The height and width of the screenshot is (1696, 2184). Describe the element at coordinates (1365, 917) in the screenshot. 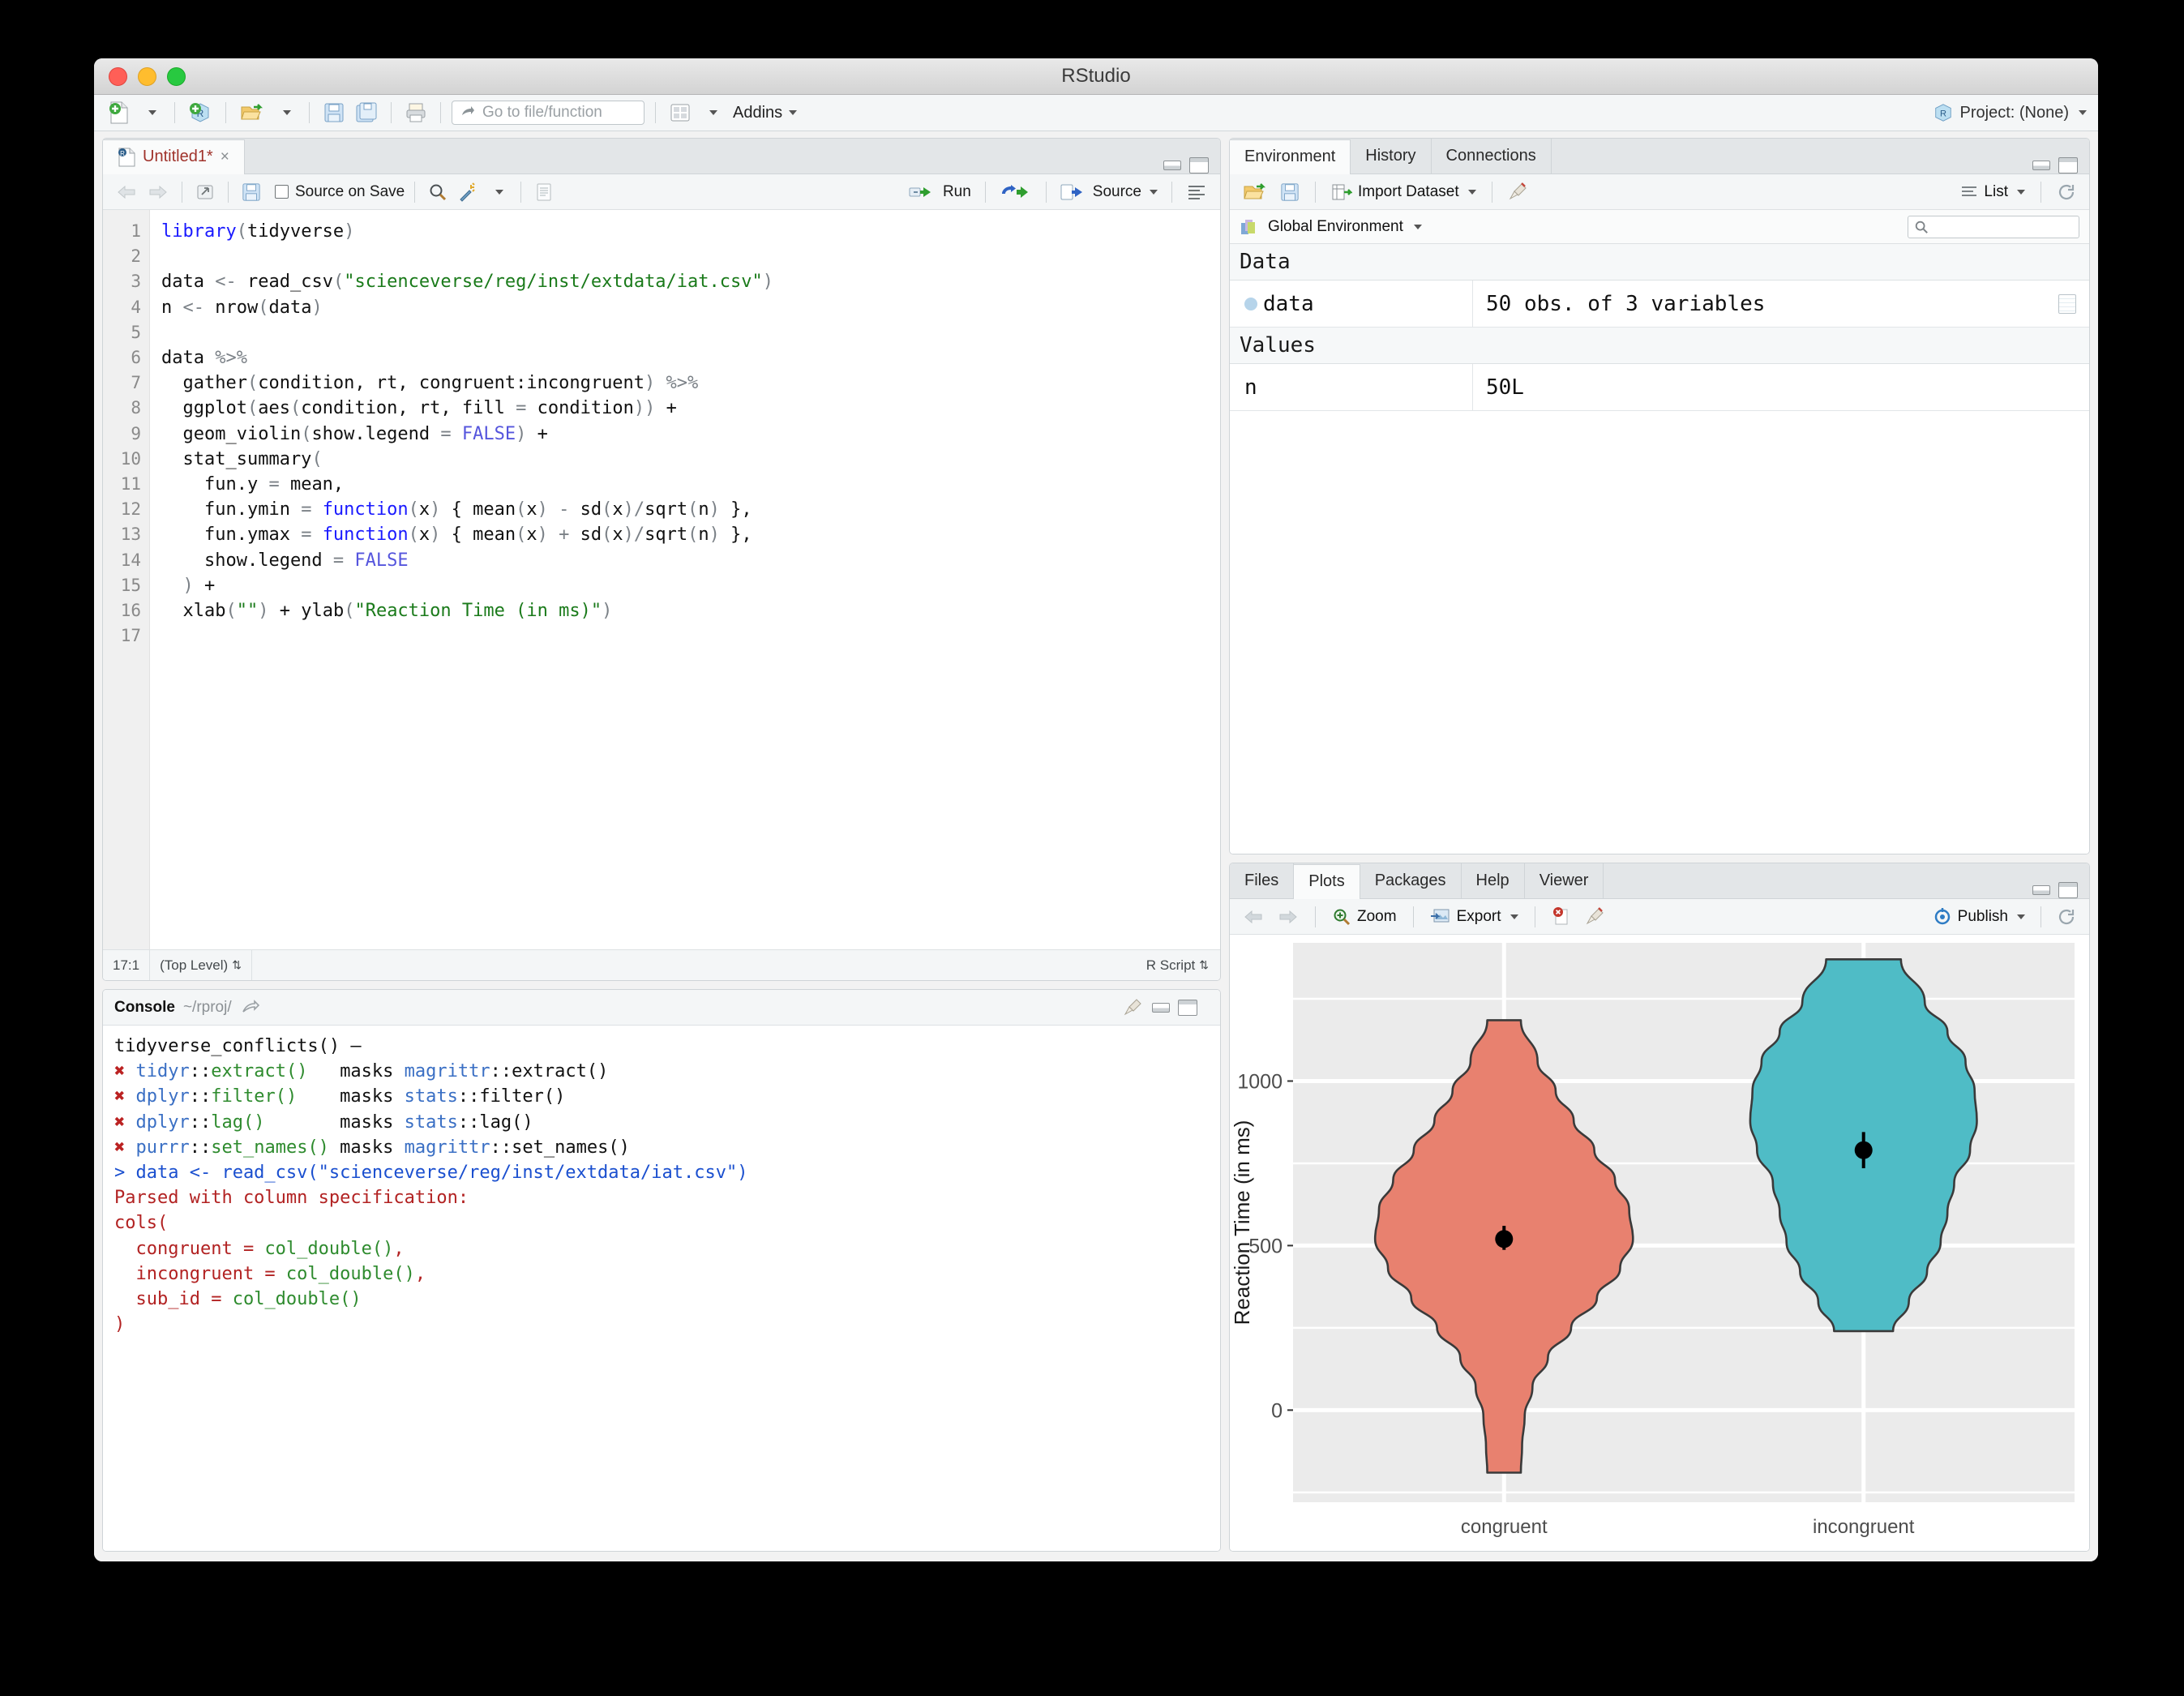

I see `zoom-plot-button: Zoom` at that location.